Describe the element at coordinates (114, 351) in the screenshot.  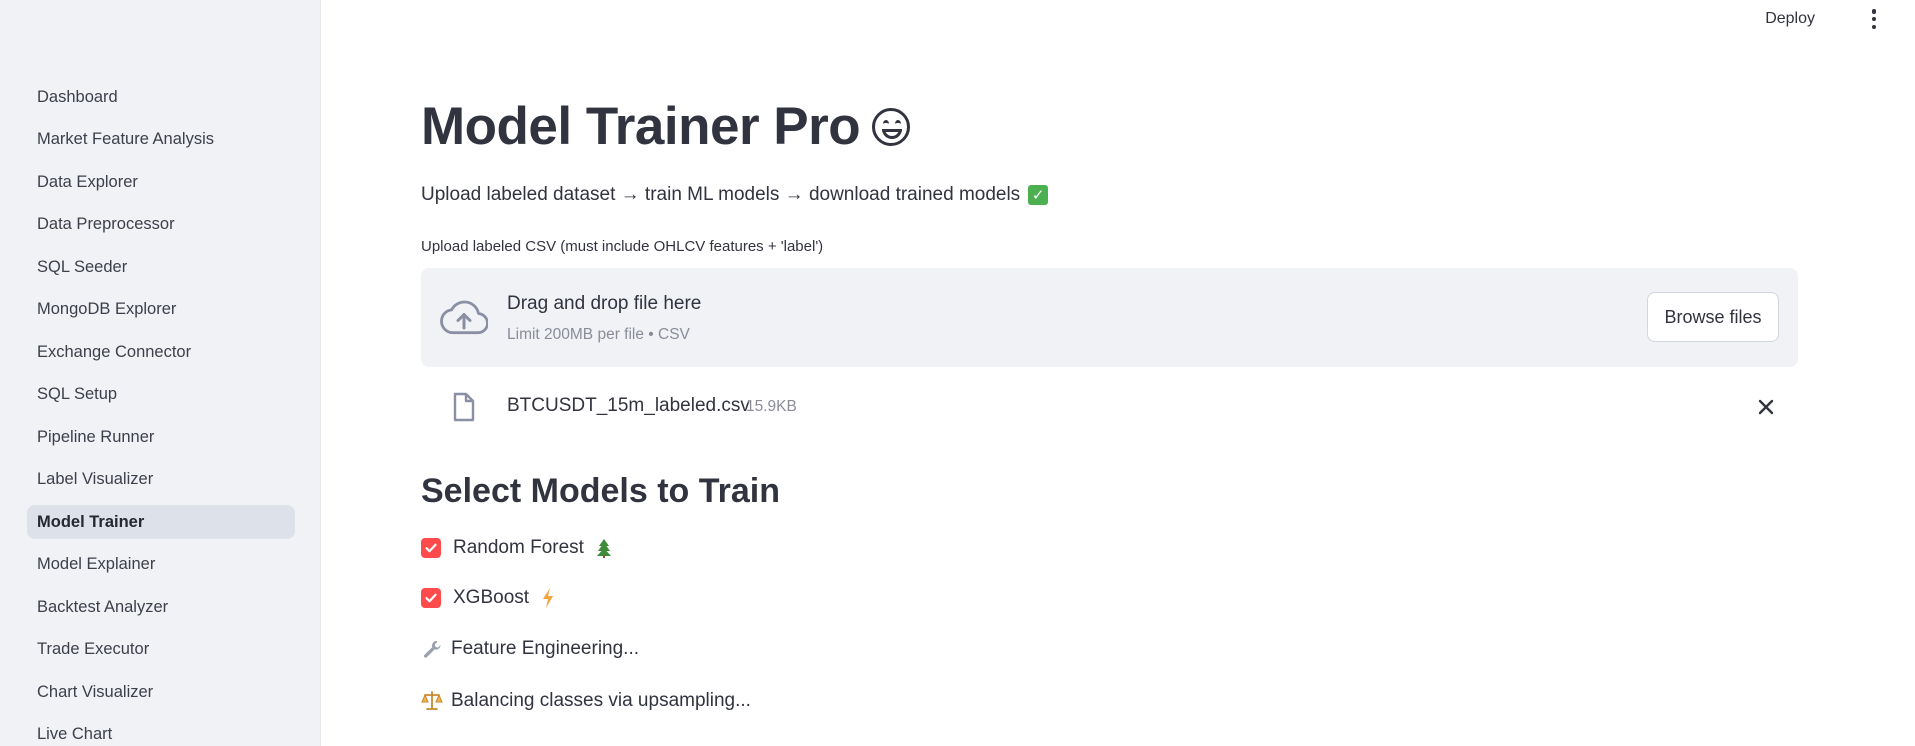
I see `sidebar-item-label: Exchange Connector` at that location.